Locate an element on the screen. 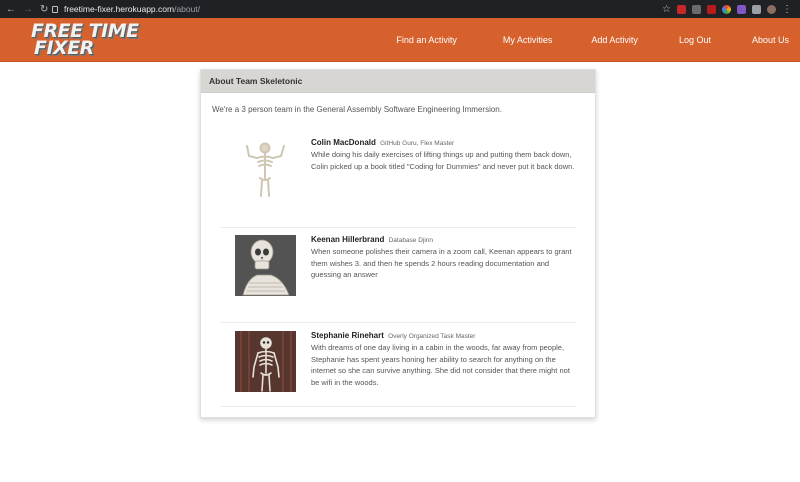 Image resolution: width=800 pixels, height=482 pixels. nav-about-us: About Us is located at coordinates (770, 40).